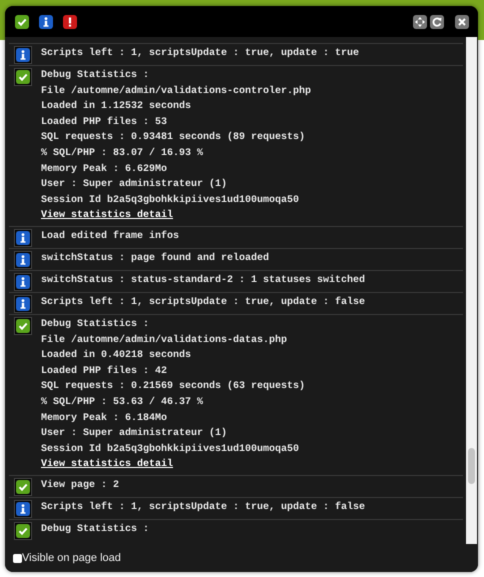 The height and width of the screenshot is (577, 484). What do you see at coordinates (176, 91) in the screenshot?
I see `log-line: File /automne/admin/validations-controler.php` at bounding box center [176, 91].